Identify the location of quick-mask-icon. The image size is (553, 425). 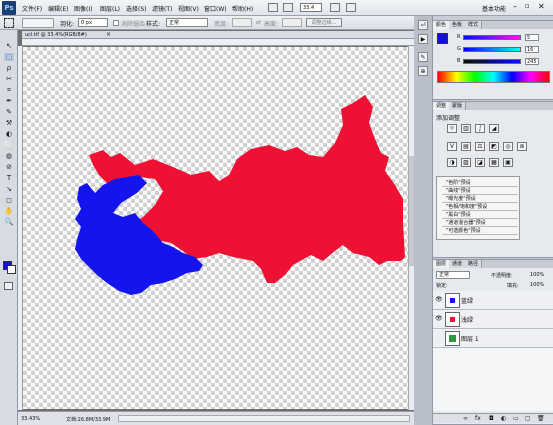
(8, 286).